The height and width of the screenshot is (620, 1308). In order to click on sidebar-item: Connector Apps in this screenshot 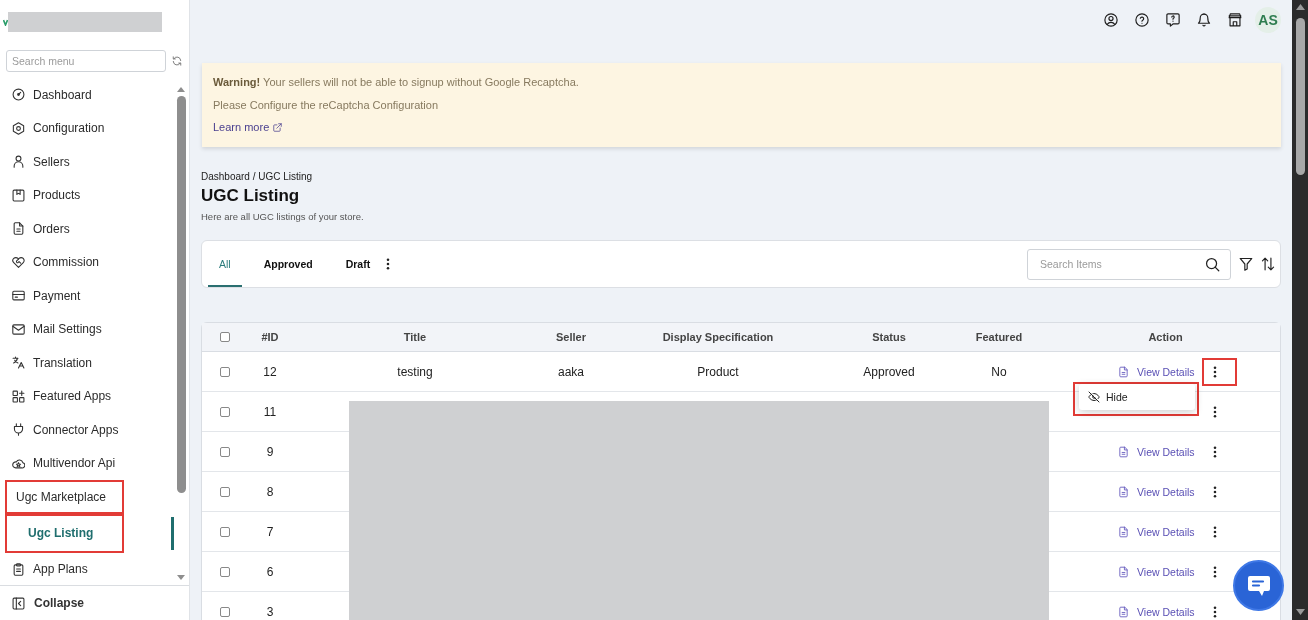, I will do `click(87, 430)`.